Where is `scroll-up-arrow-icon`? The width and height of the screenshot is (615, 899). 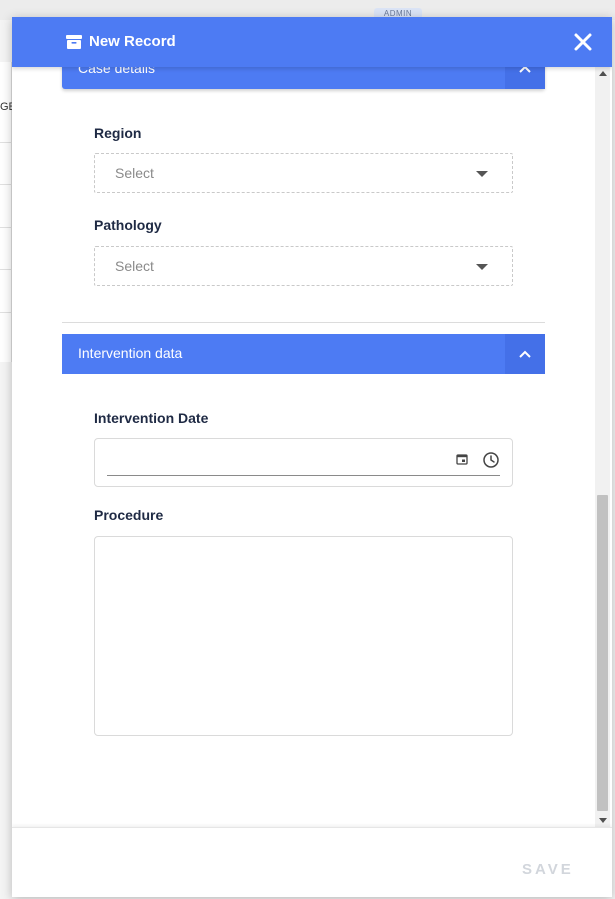
scroll-up-arrow-icon is located at coordinates (603, 73).